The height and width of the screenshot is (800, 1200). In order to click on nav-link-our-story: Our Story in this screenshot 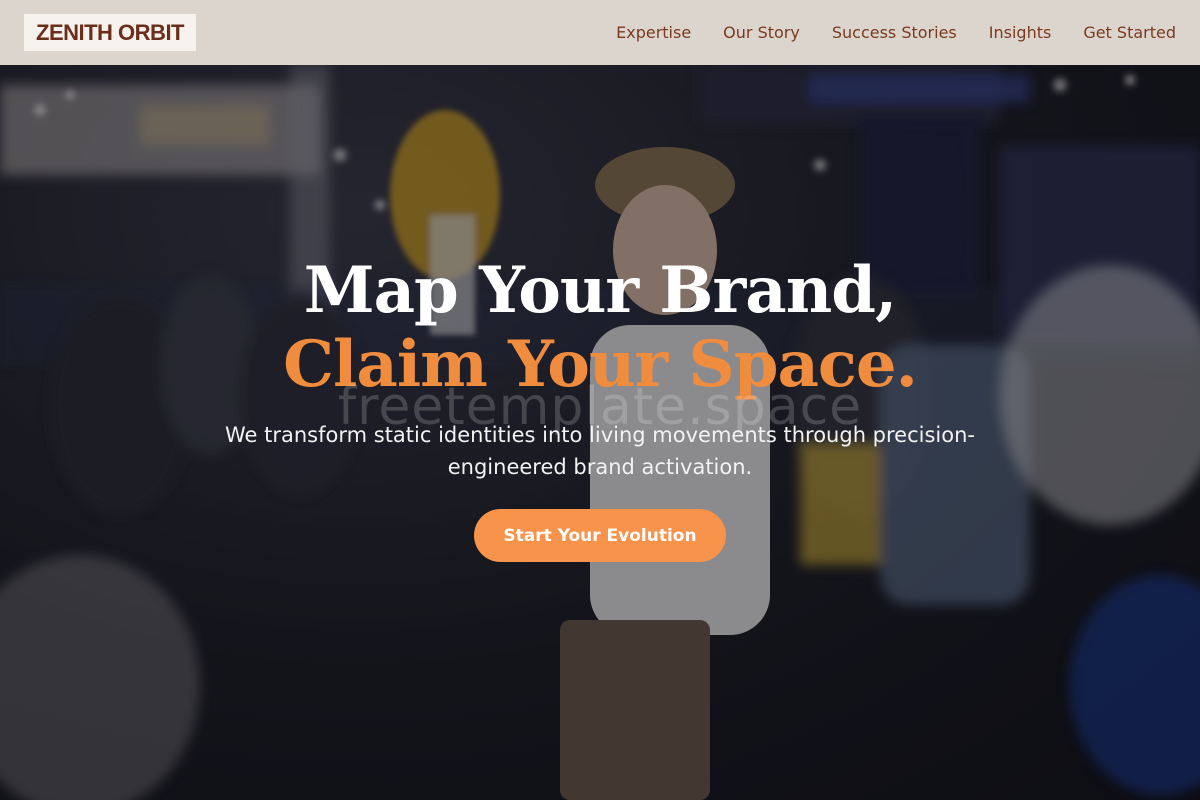, I will do `click(761, 32)`.